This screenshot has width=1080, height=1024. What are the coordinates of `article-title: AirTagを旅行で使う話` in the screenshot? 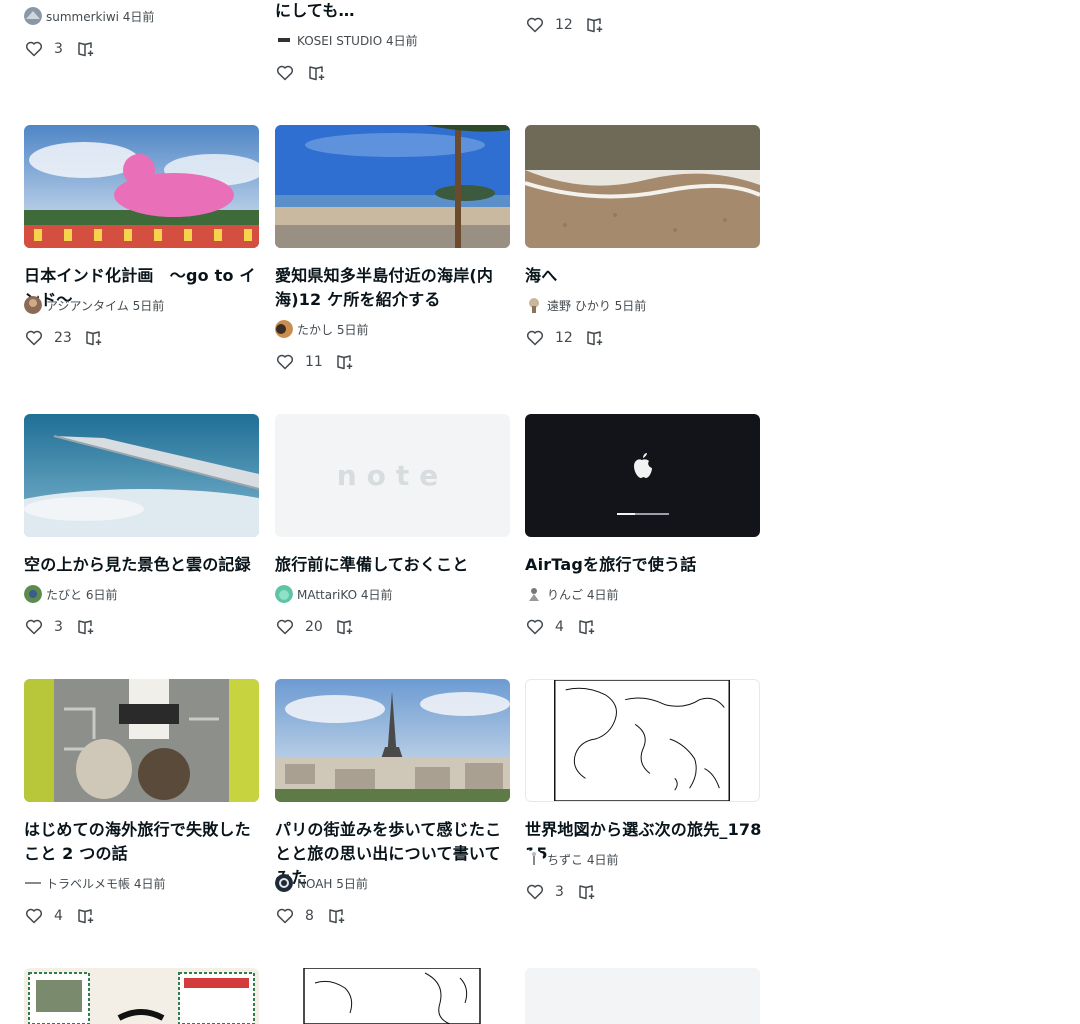 It's located at (645, 565).